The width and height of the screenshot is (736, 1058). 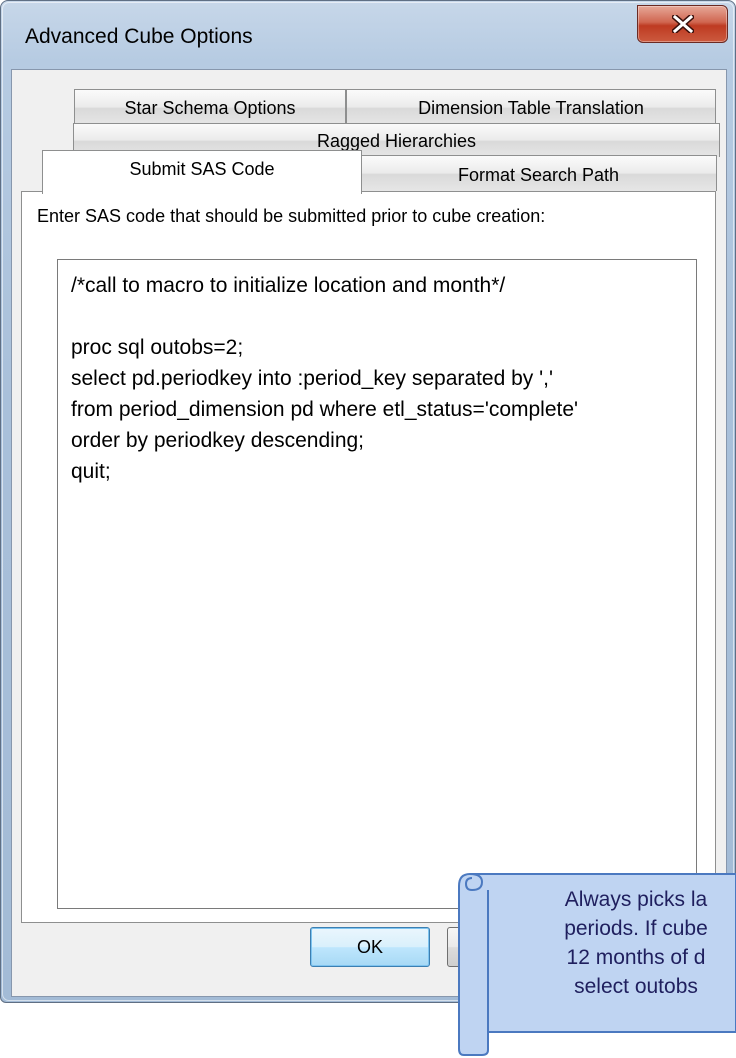 I want to click on window-title: Advanced Cube Options, so click(x=139, y=36).